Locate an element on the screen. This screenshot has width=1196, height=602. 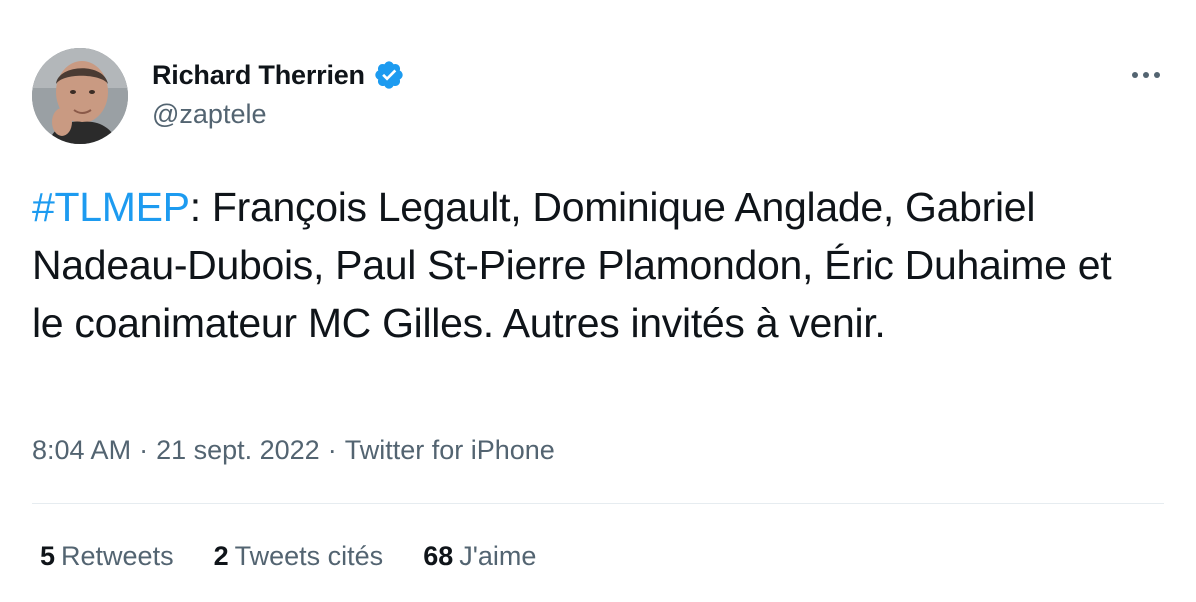
likes-label: J'aime is located at coordinates (498, 556).